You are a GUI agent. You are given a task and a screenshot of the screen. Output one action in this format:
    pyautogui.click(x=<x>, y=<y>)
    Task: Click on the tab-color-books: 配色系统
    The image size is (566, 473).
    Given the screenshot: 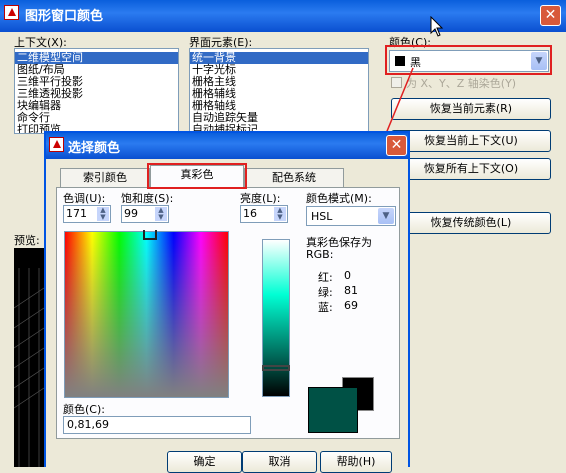 What is the action you would take?
    pyautogui.click(x=294, y=177)
    